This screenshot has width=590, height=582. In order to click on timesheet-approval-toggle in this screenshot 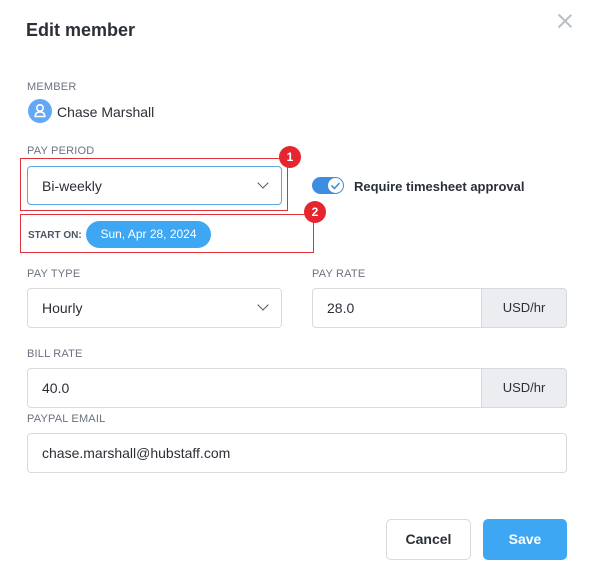, I will do `click(328, 185)`.